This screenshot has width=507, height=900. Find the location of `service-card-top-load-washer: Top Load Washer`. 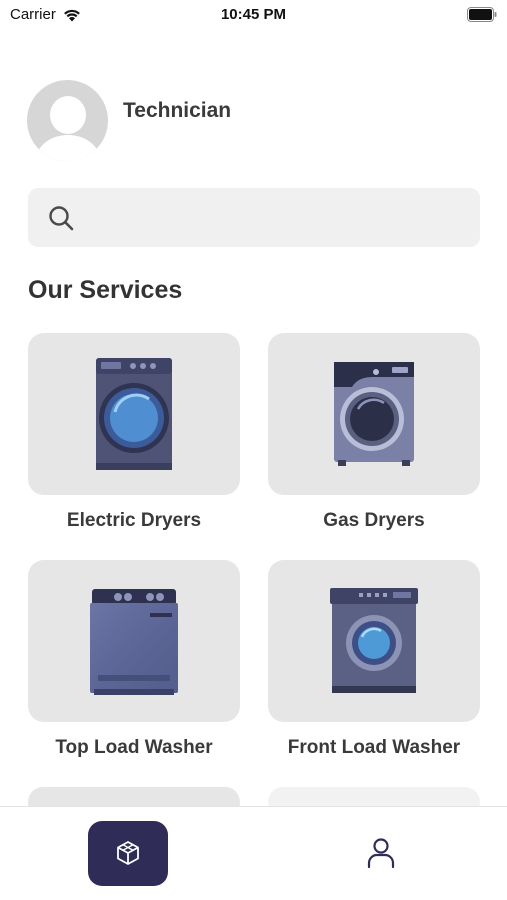

service-card-top-load-washer: Top Load Washer is located at coordinates (134, 659).